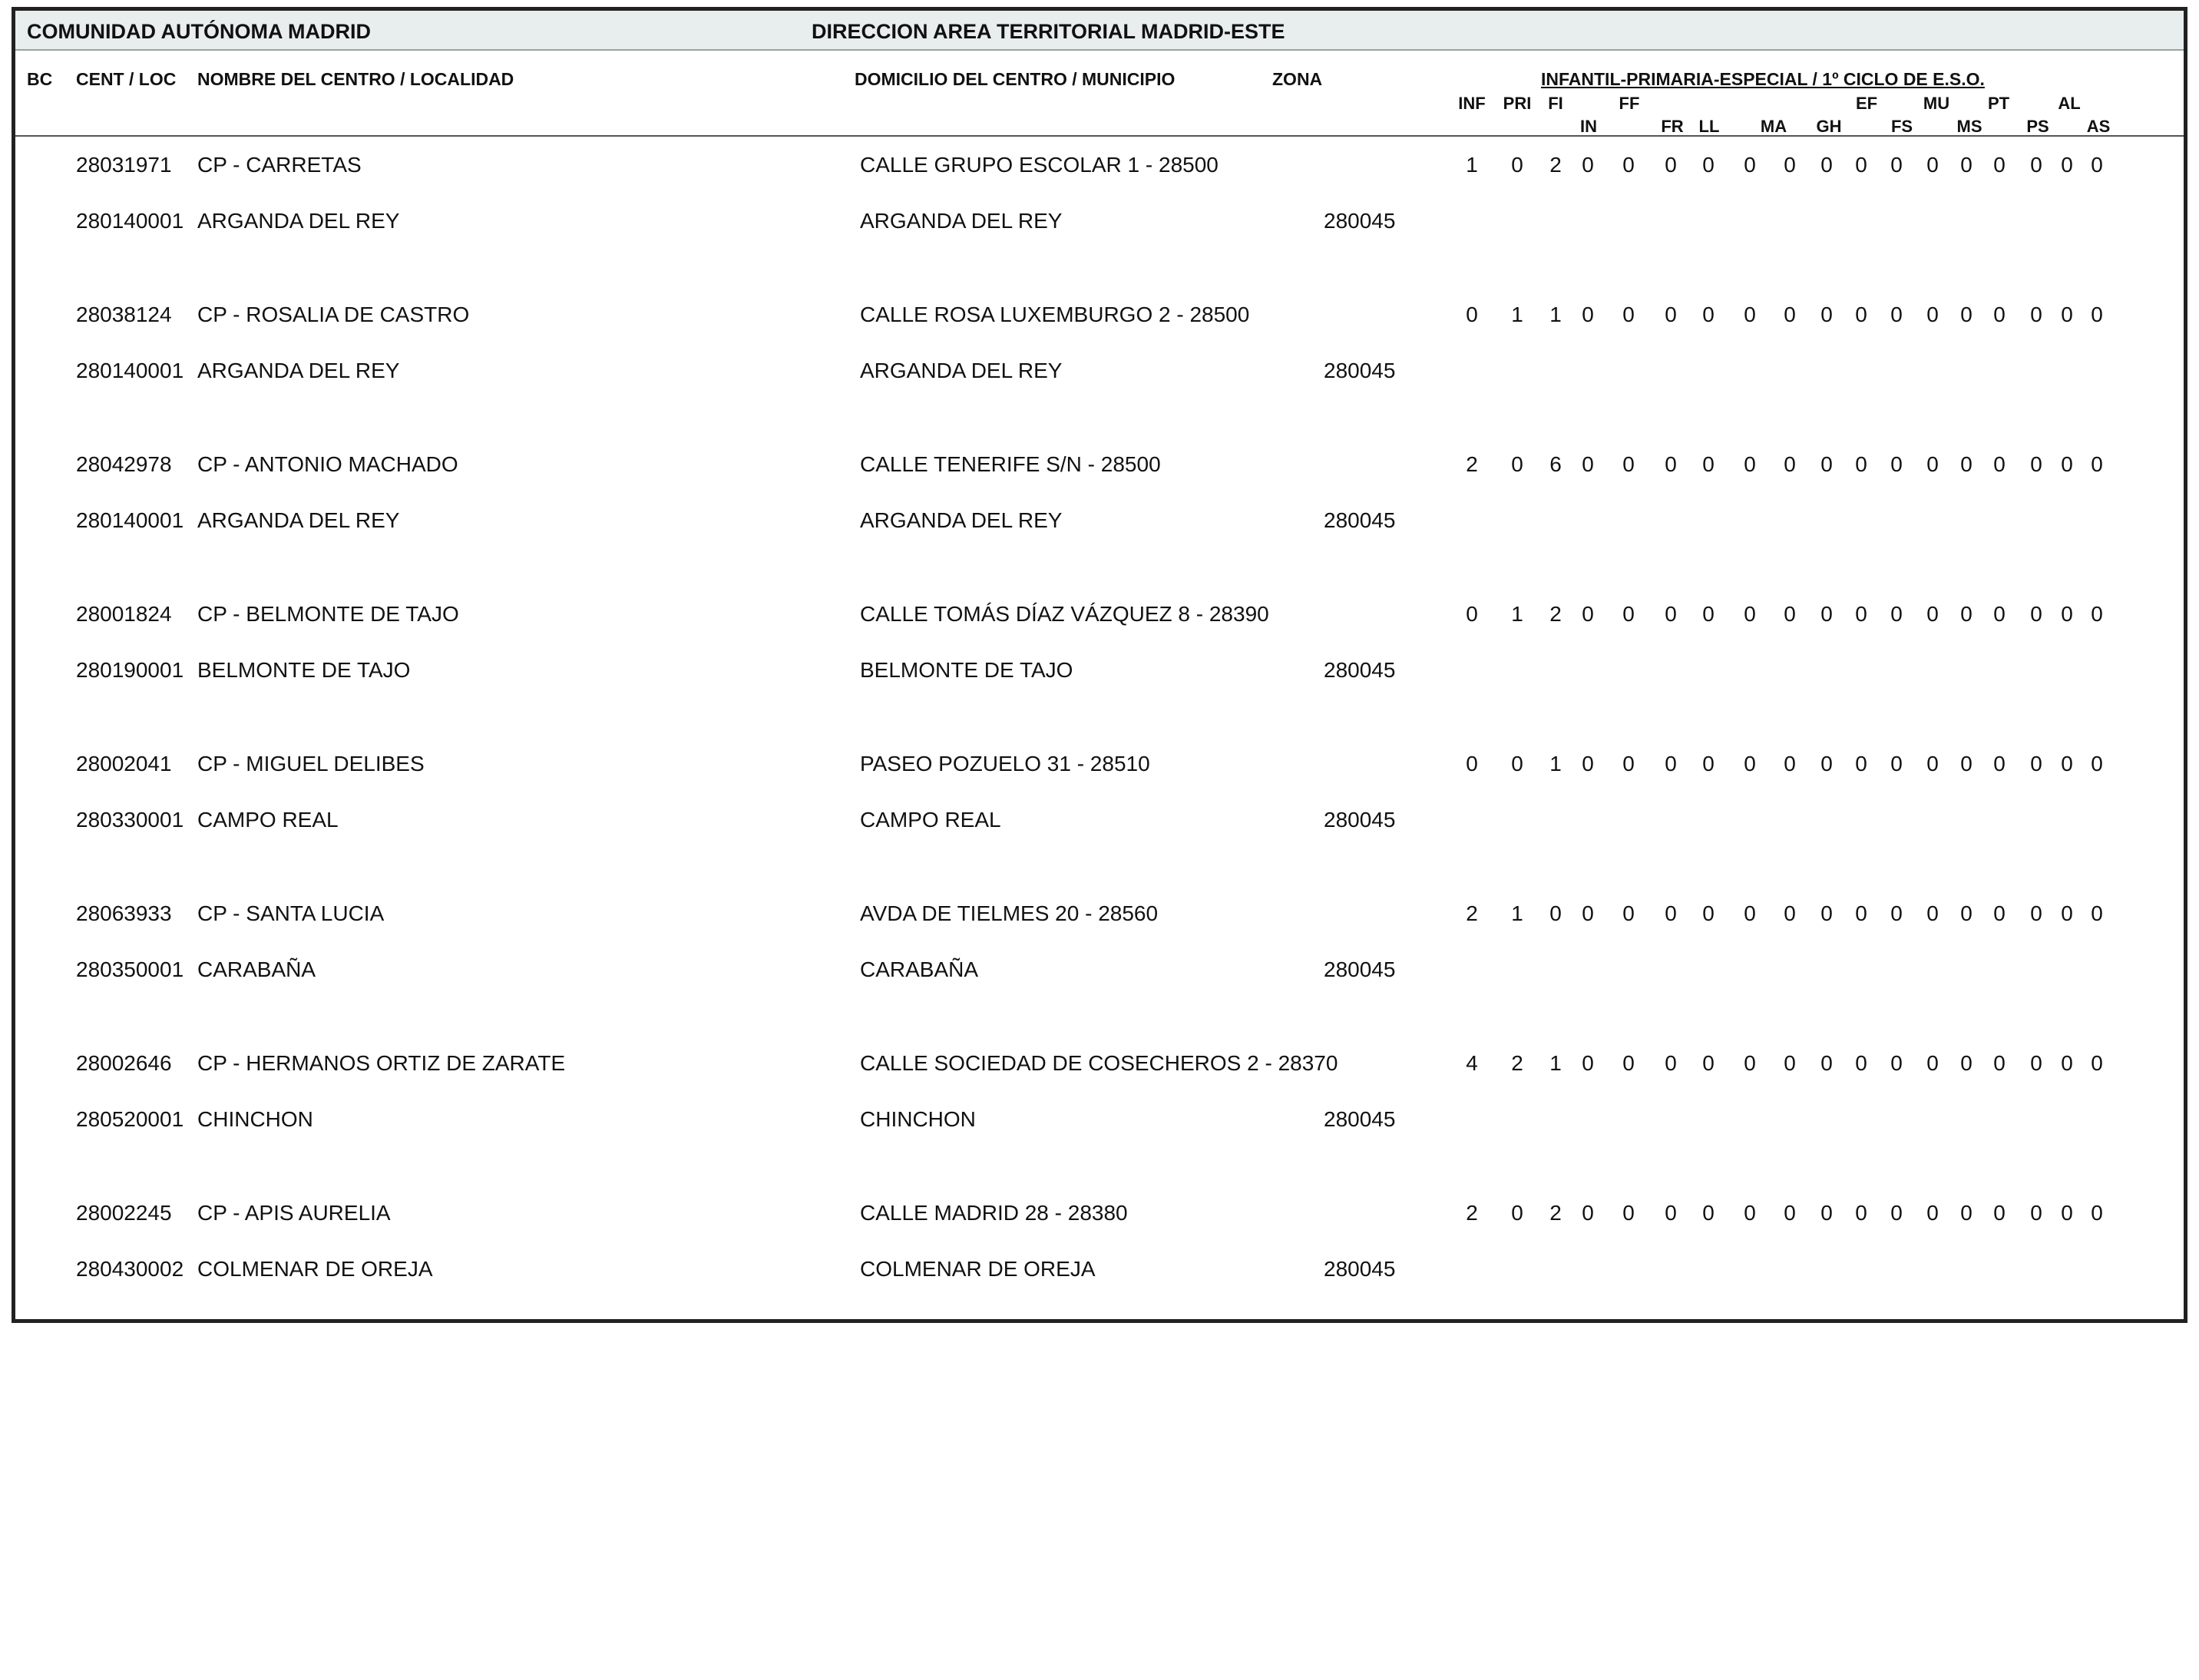  What do you see at coordinates (2038, 127) in the screenshot?
I see `subject-code-ps: PS` at bounding box center [2038, 127].